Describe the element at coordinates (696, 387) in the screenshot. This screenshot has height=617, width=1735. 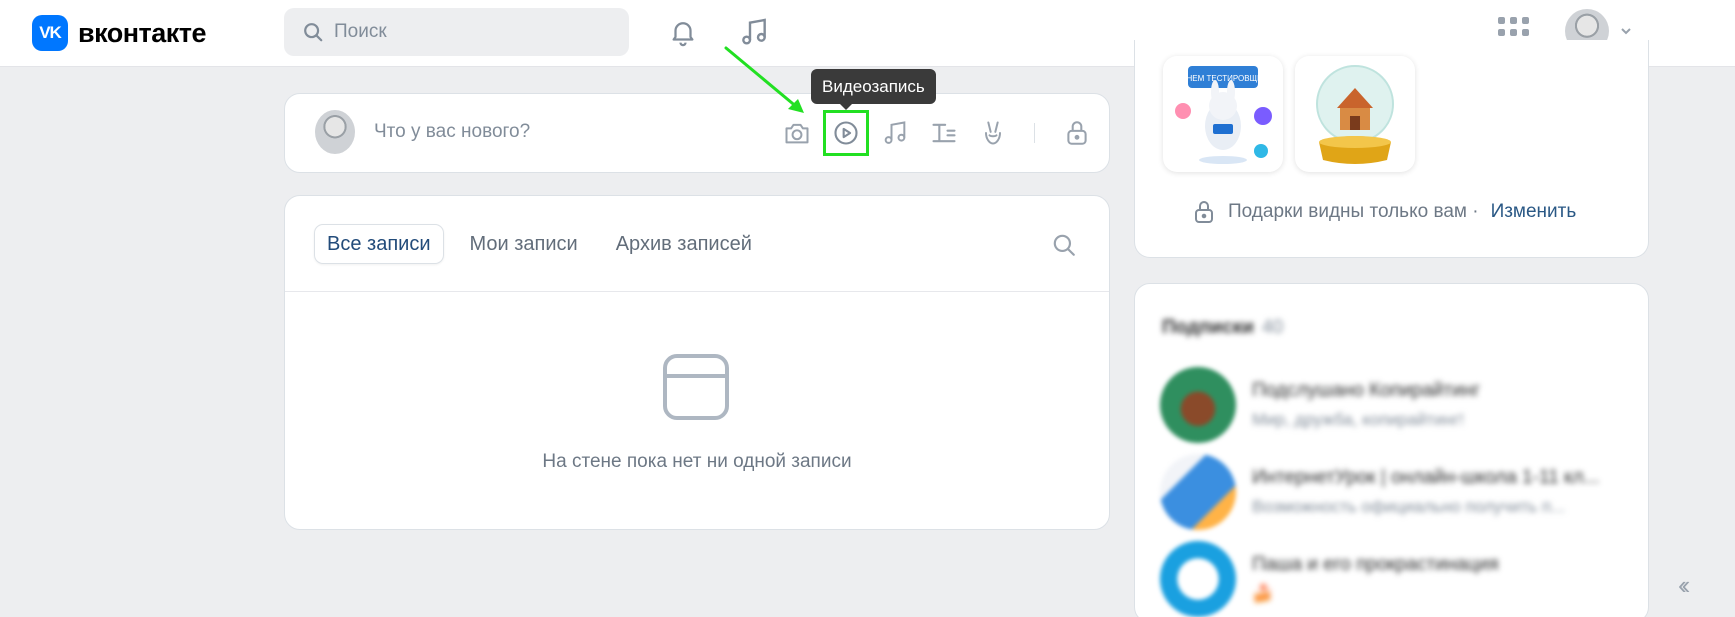
I see `empty-wall-icon` at that location.